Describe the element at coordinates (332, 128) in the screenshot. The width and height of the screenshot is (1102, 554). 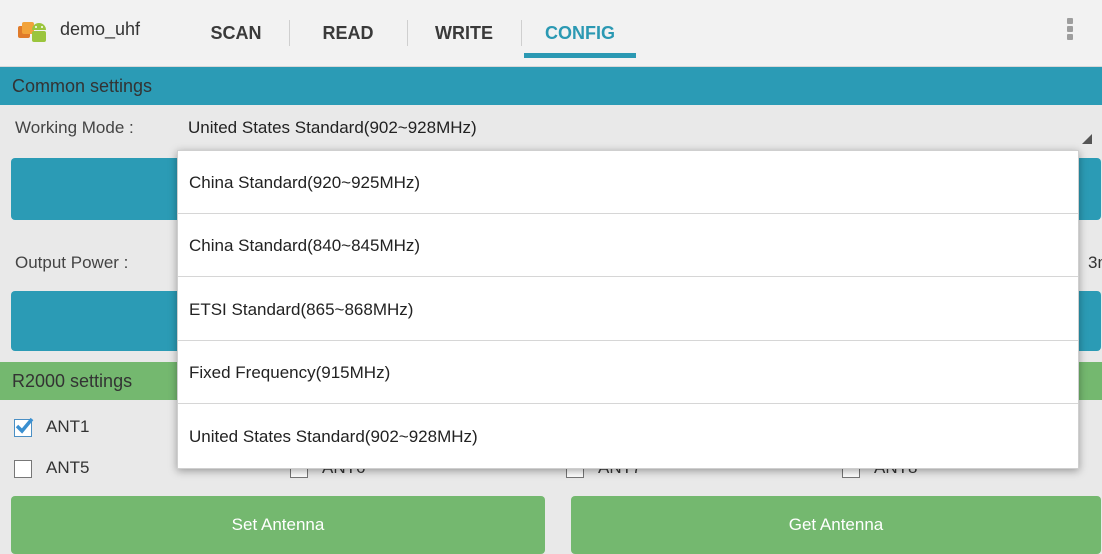
I see `working-mode-spinner: United States Standard(902~928MHz)` at that location.